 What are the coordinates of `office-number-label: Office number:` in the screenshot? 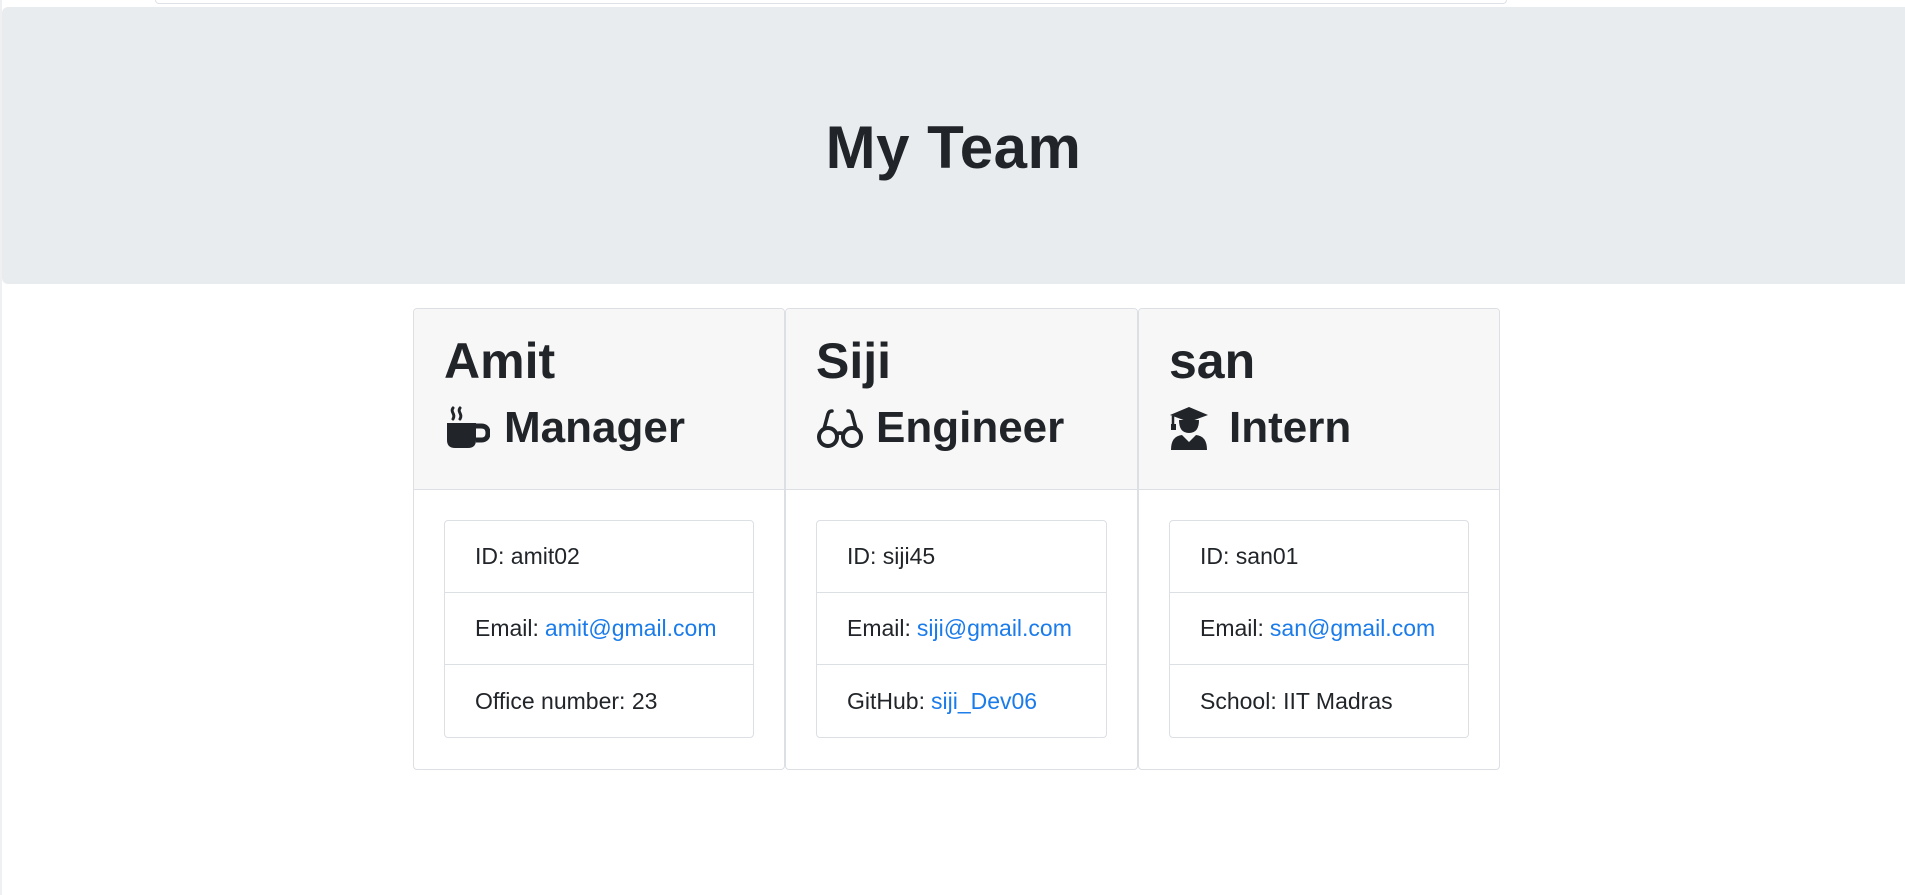 It's located at (550, 700).